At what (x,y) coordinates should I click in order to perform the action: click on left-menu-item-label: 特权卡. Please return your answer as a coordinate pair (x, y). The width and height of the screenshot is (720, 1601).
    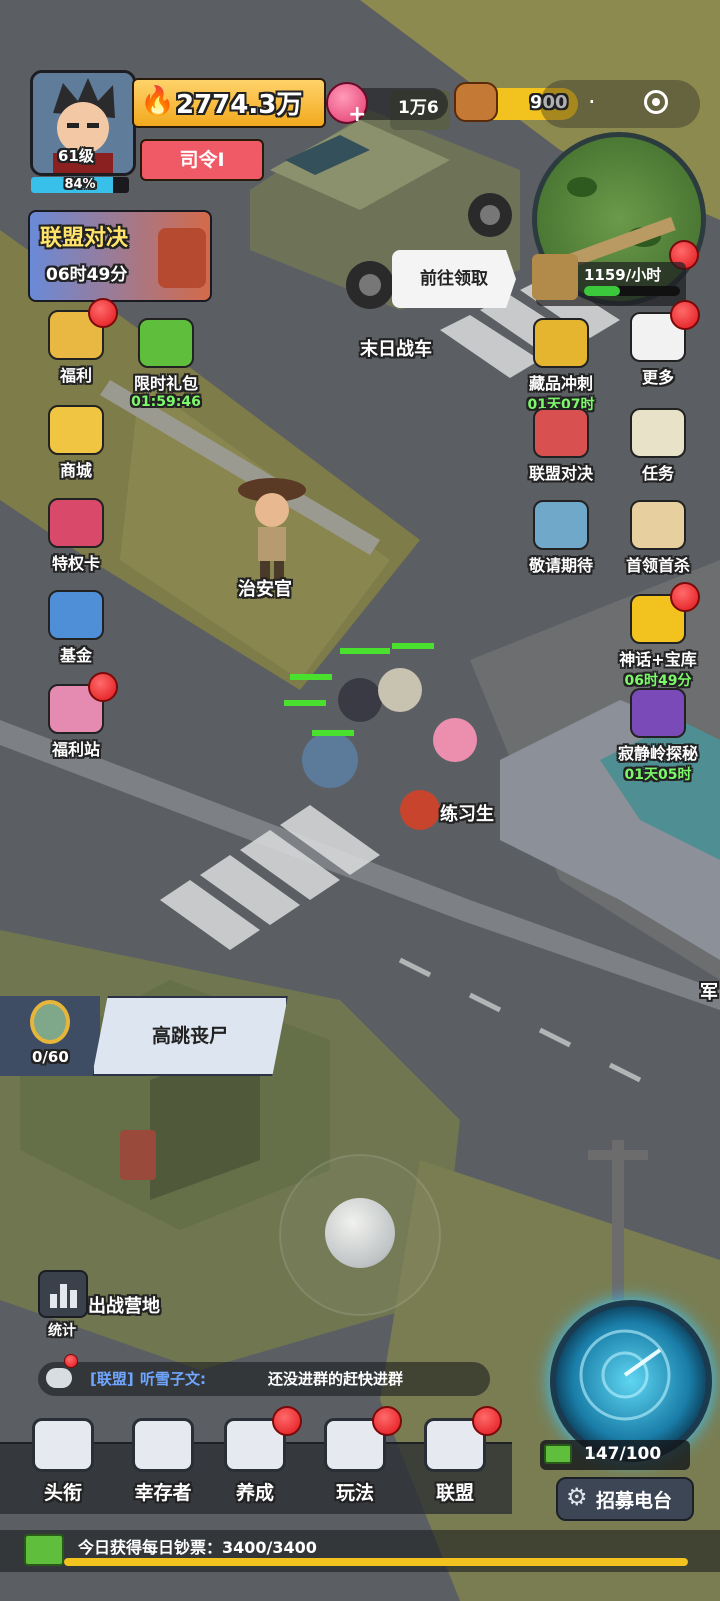
    Looking at the image, I should click on (75, 563).